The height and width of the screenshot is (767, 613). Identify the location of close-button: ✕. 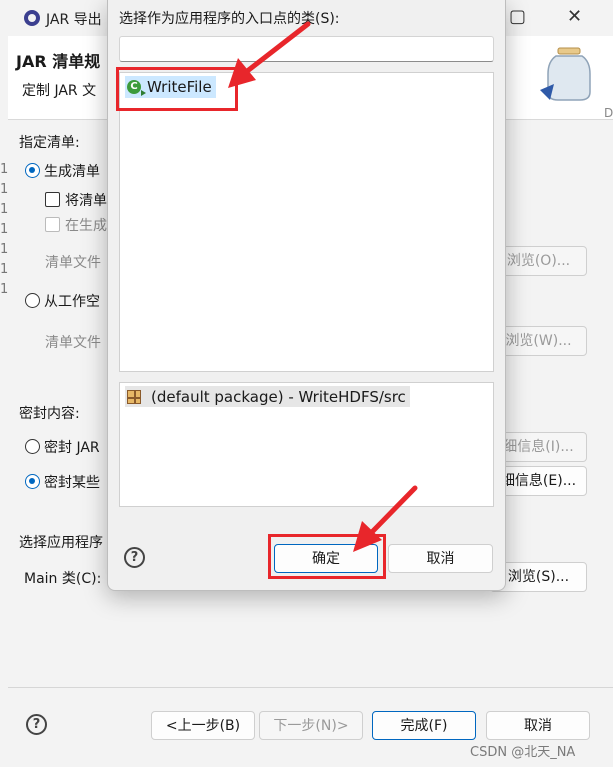
(574, 16).